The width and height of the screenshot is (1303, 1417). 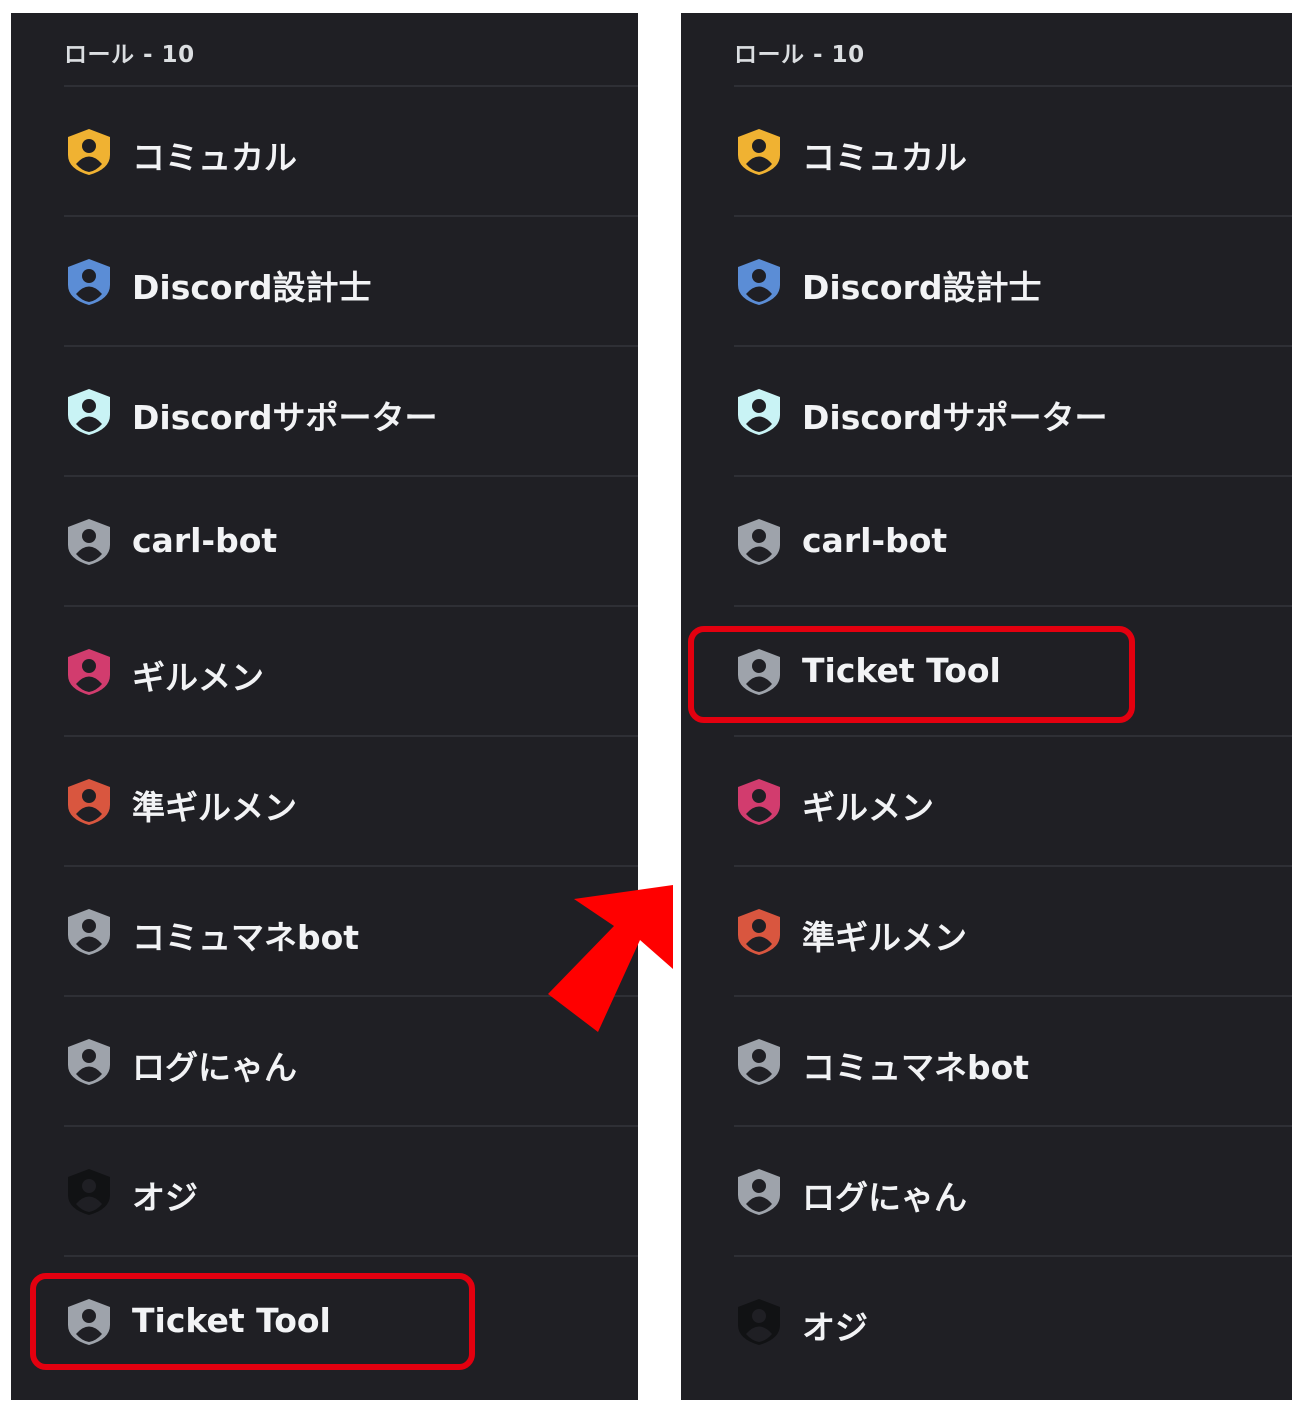 What do you see at coordinates (610, 958) in the screenshot?
I see `move-up-arrow-icon` at bounding box center [610, 958].